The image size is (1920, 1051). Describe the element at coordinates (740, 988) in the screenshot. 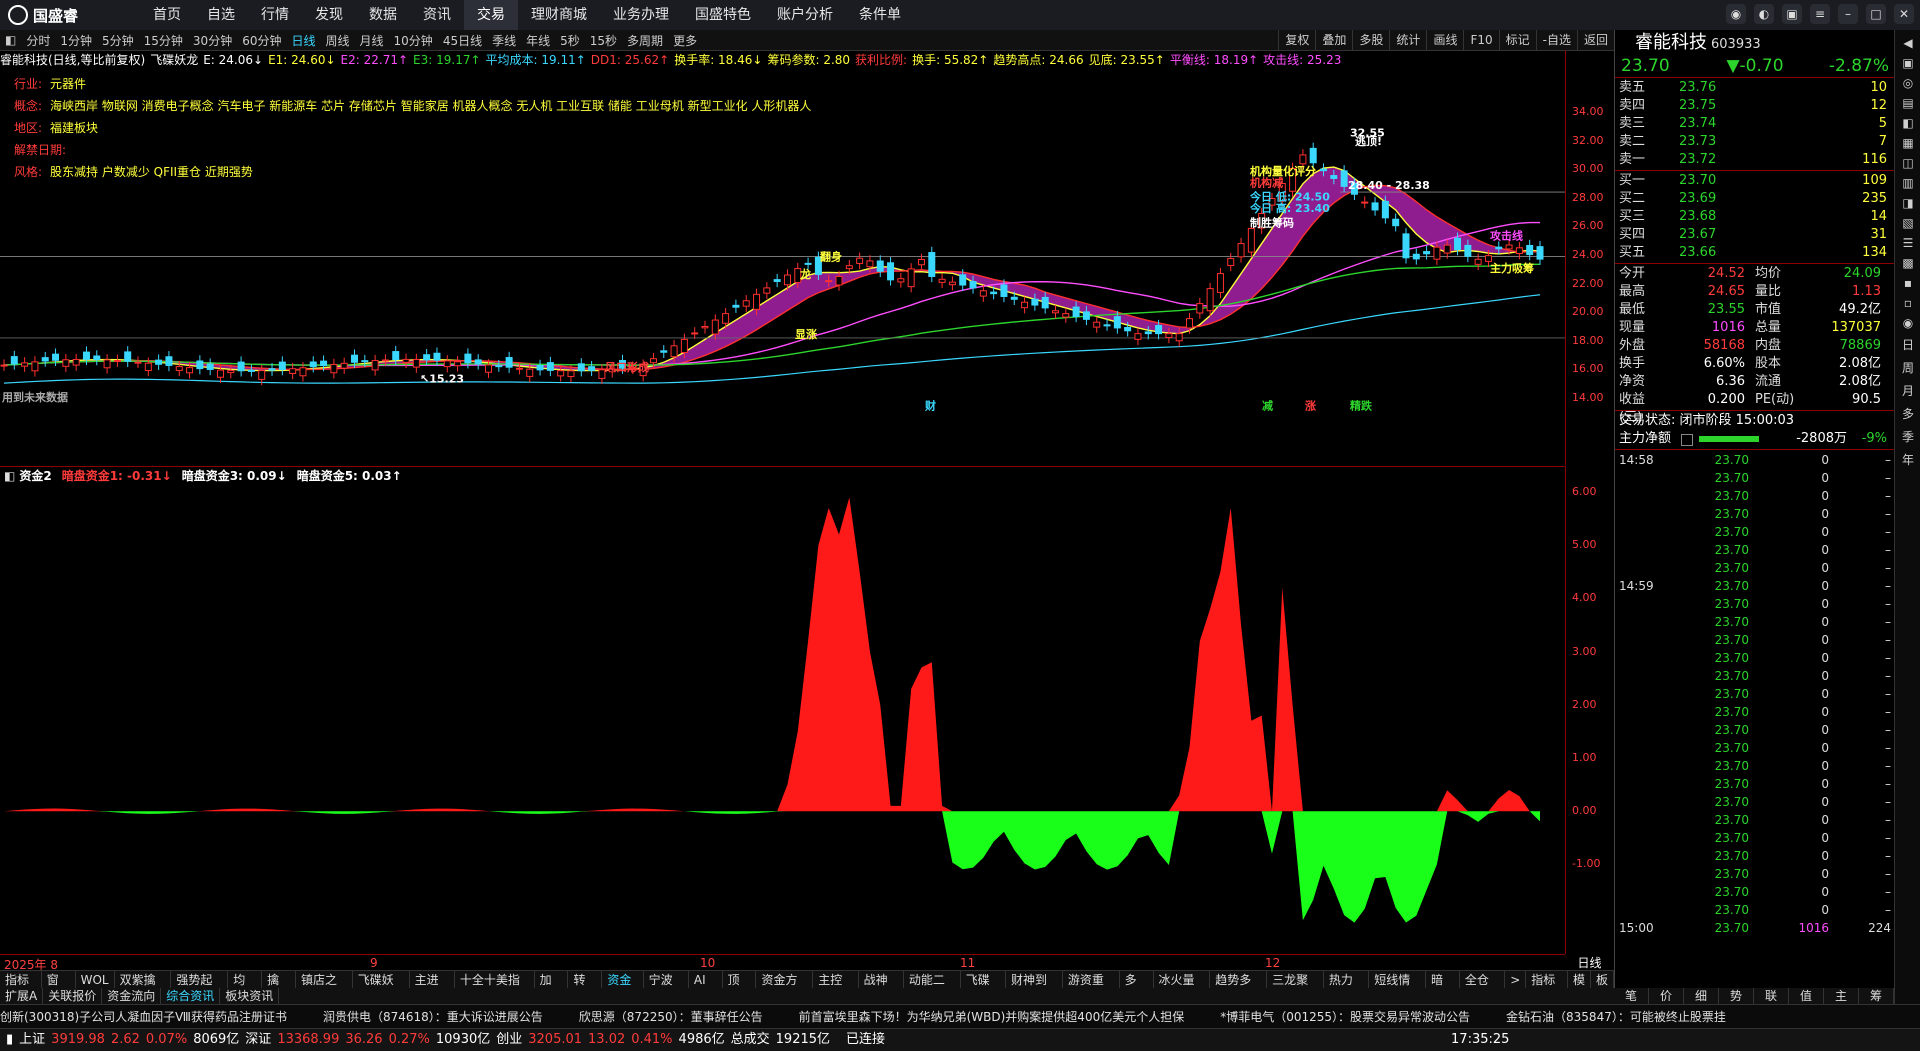

I see `indicator-tab: 顶底` at that location.